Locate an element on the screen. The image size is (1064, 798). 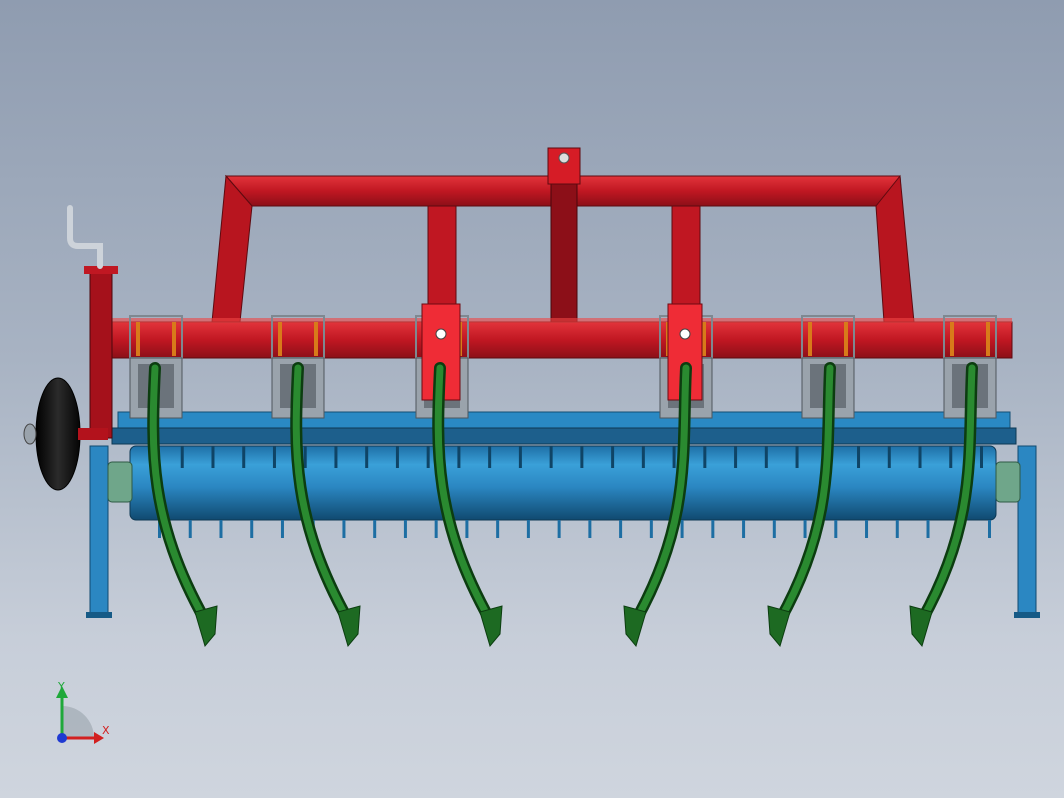
clamp-pin-left is located at coordinates (441, 334).